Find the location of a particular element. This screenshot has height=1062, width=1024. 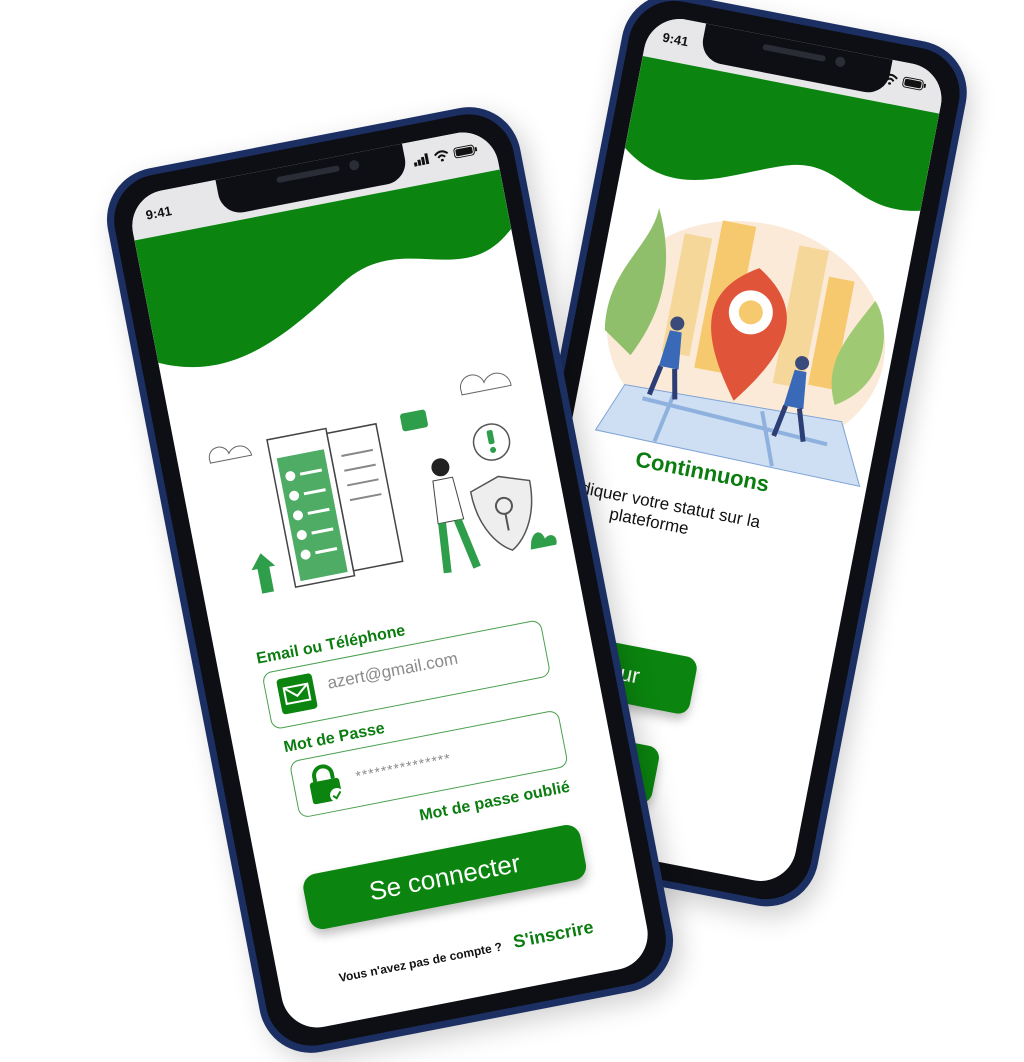

signal-icon is located at coordinates (421, 160).